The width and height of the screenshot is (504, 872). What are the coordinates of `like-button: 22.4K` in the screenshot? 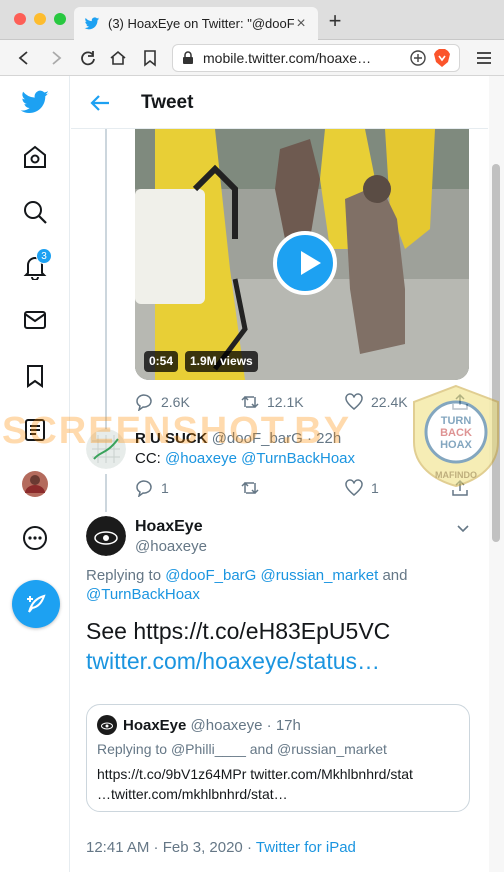 It's located at (376, 402).